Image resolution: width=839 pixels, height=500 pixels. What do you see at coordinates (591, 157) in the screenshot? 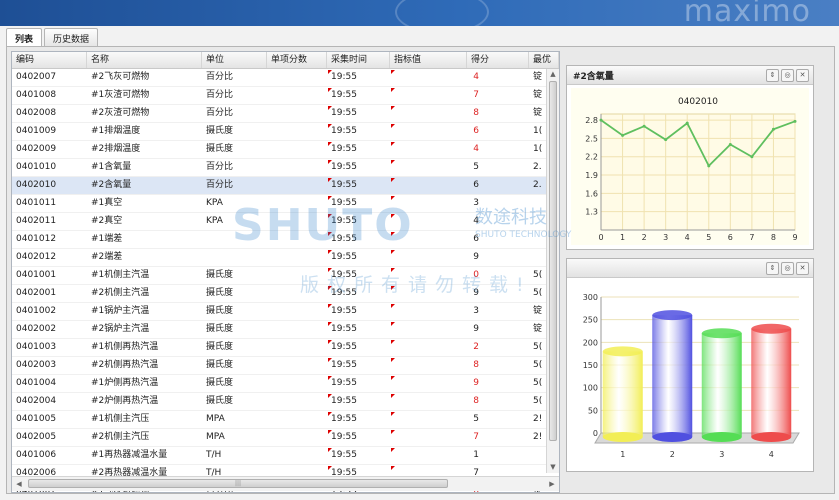
I see `y-tick-label: 2.2` at bounding box center [591, 157].